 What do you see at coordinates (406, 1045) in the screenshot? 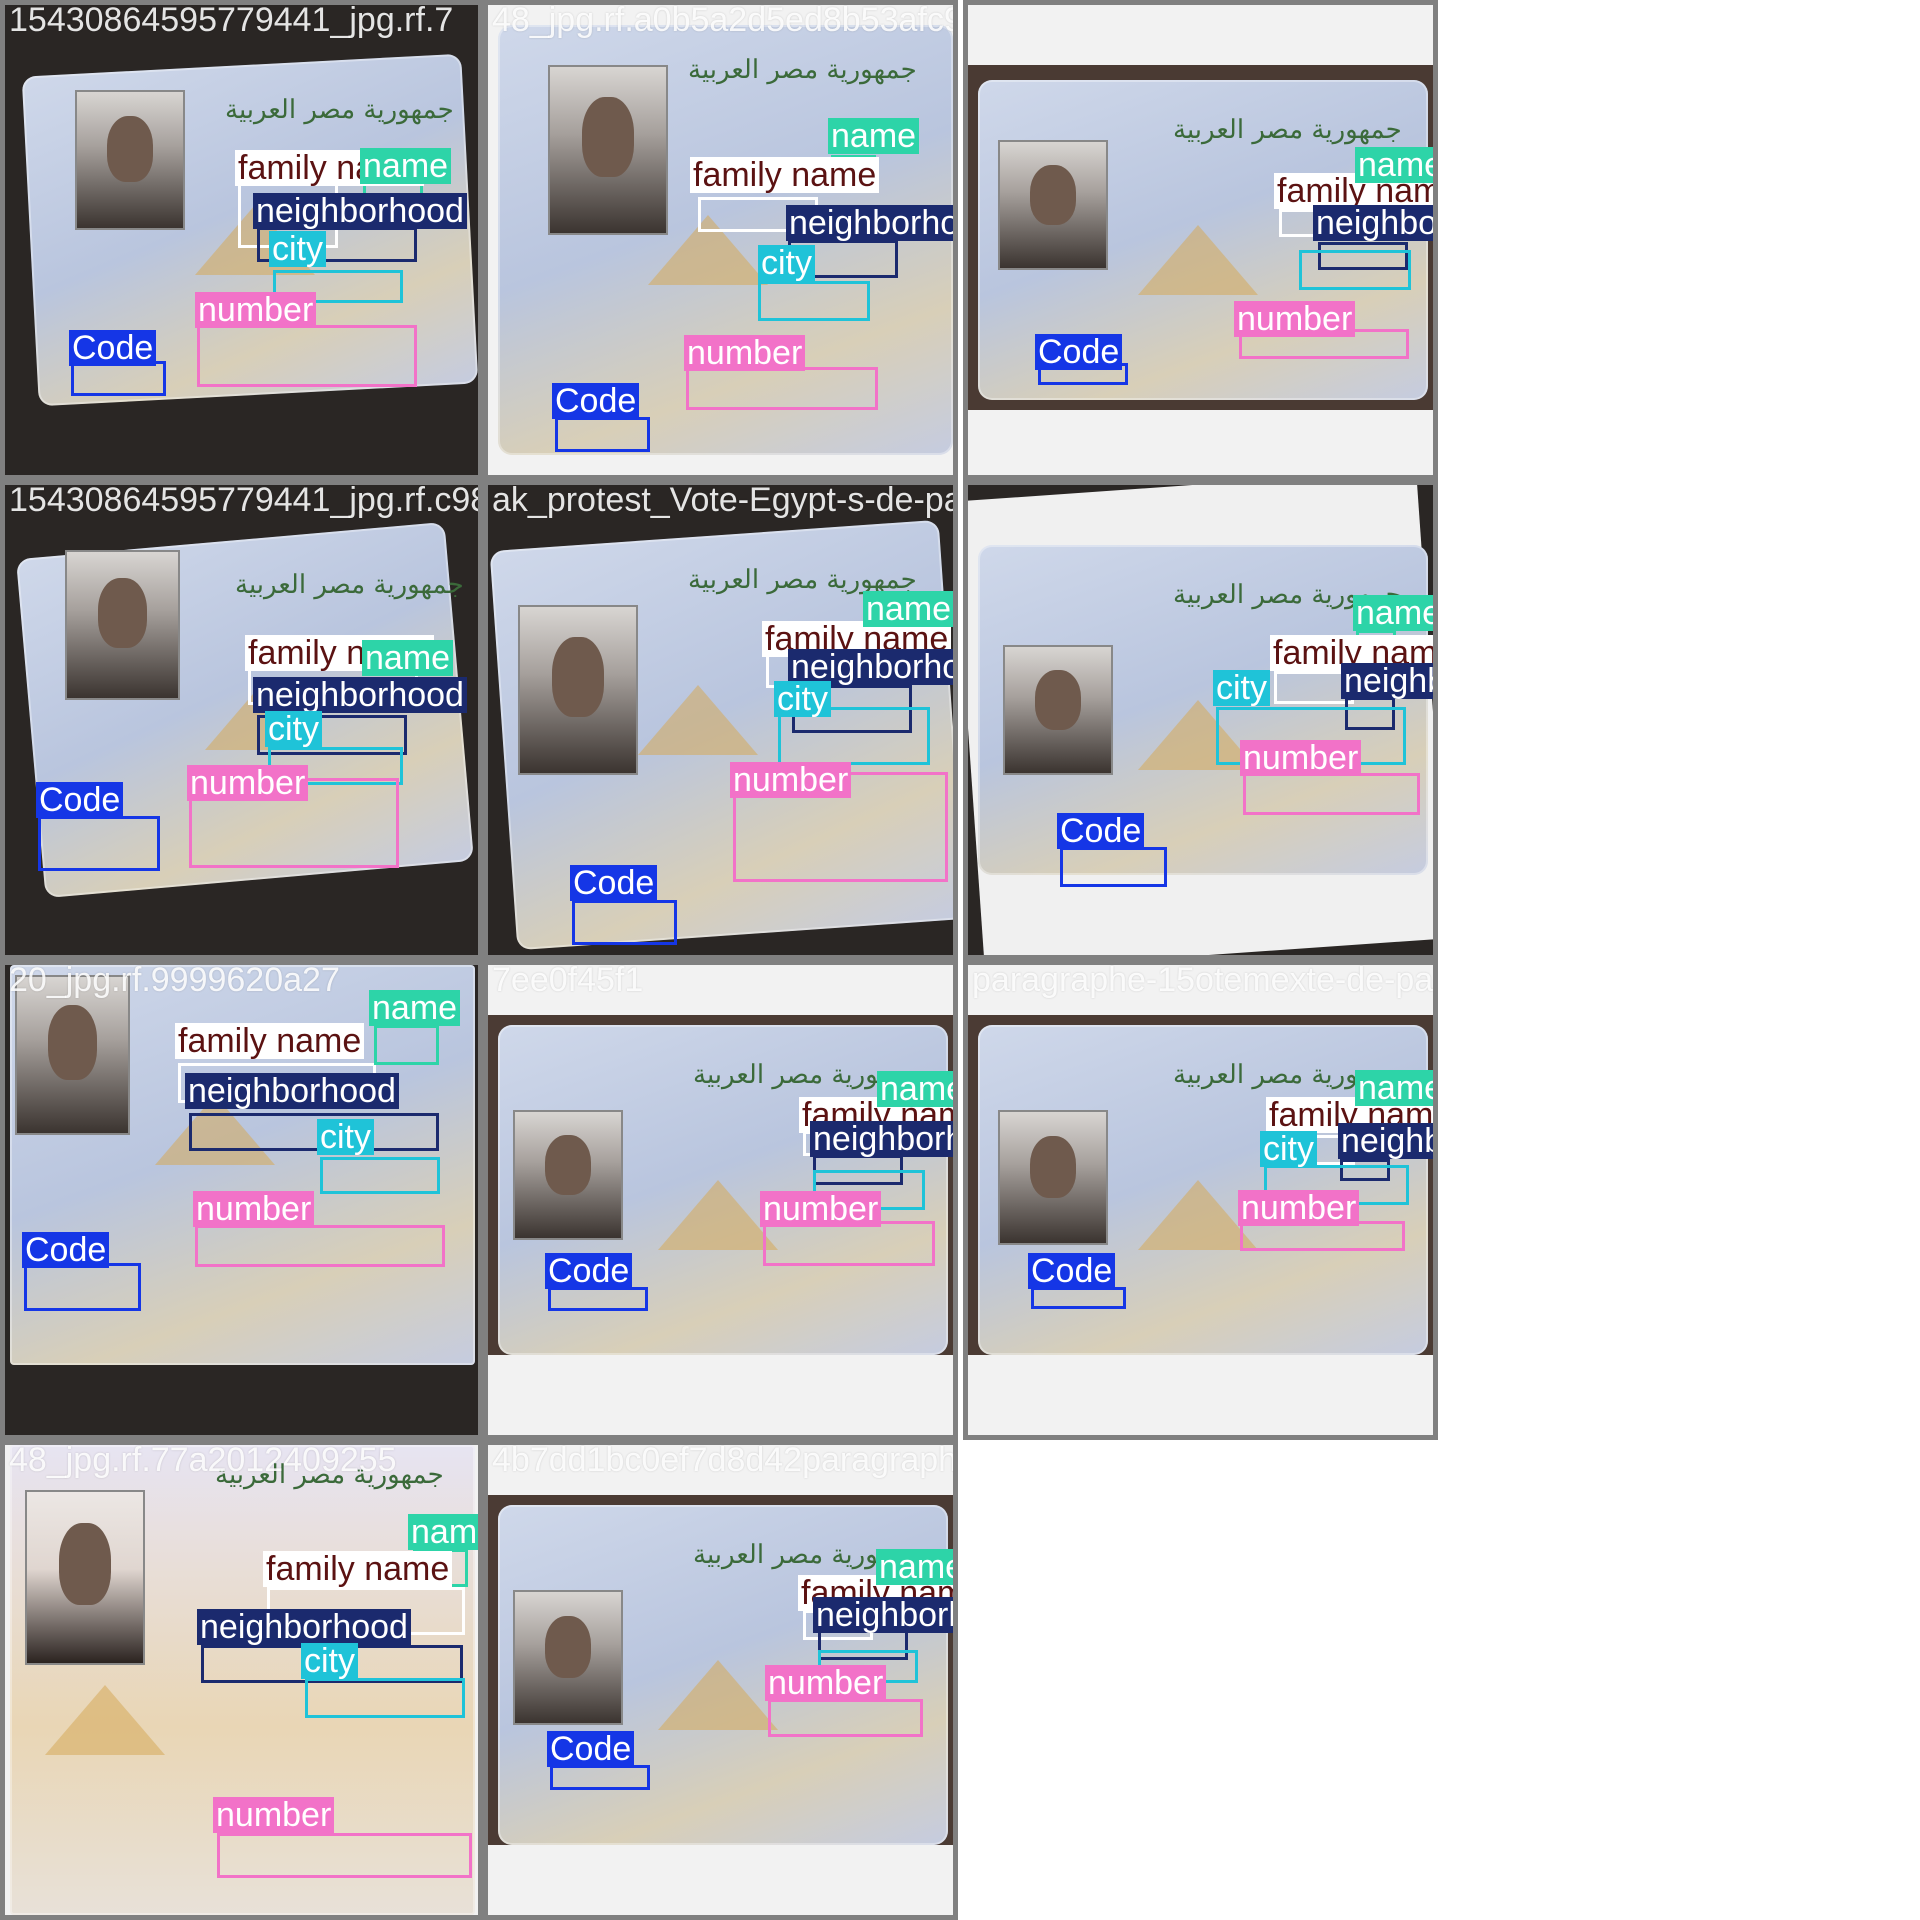
I see `box-name` at bounding box center [406, 1045].